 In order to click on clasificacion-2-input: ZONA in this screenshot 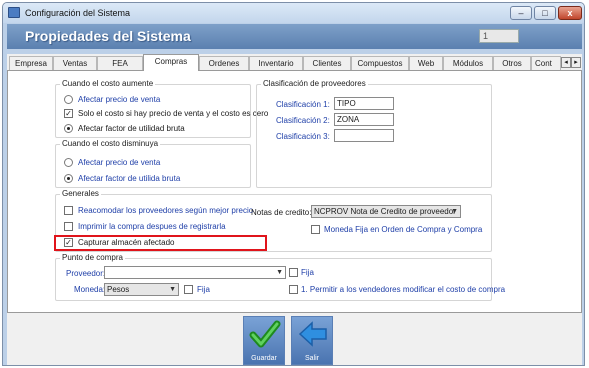, I will do `click(364, 119)`.